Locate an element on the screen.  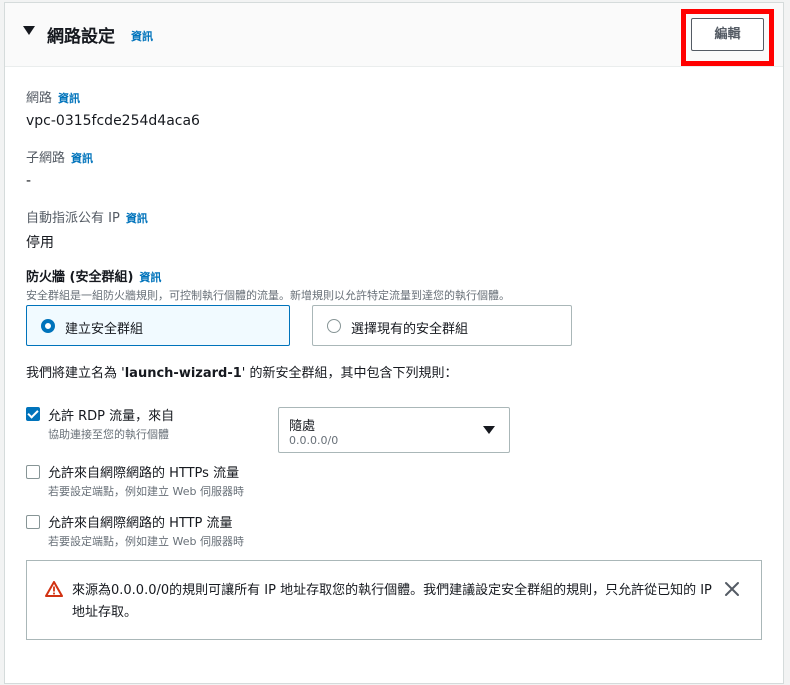
network-label-row: 網路 資訊 is located at coordinates (53, 96).